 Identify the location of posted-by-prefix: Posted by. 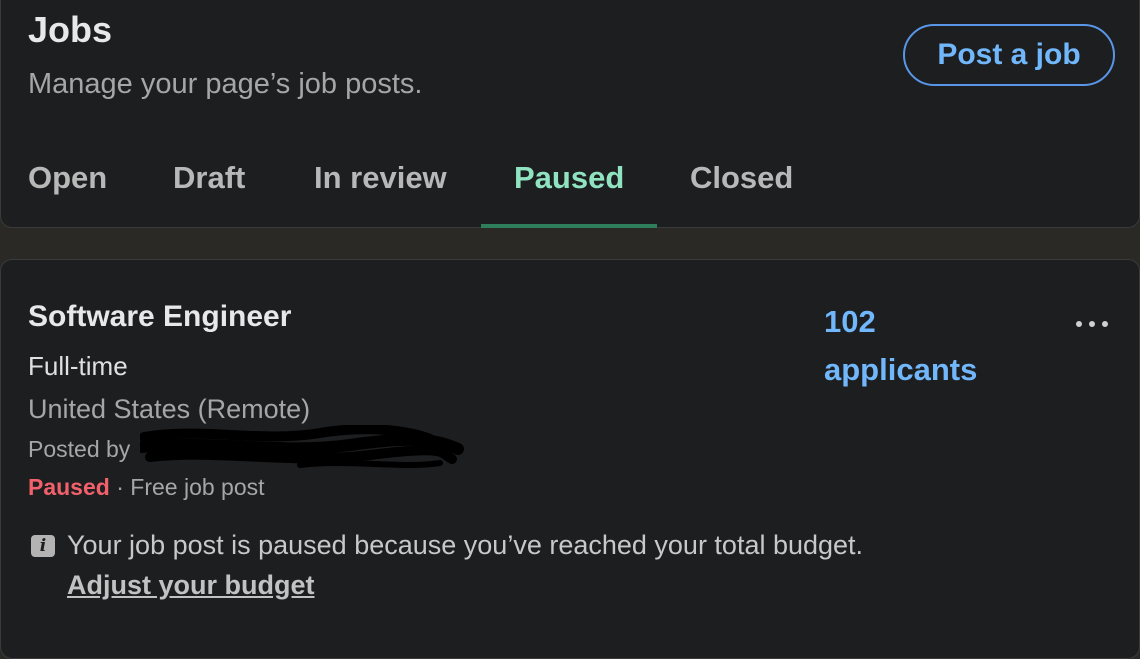
(79, 449).